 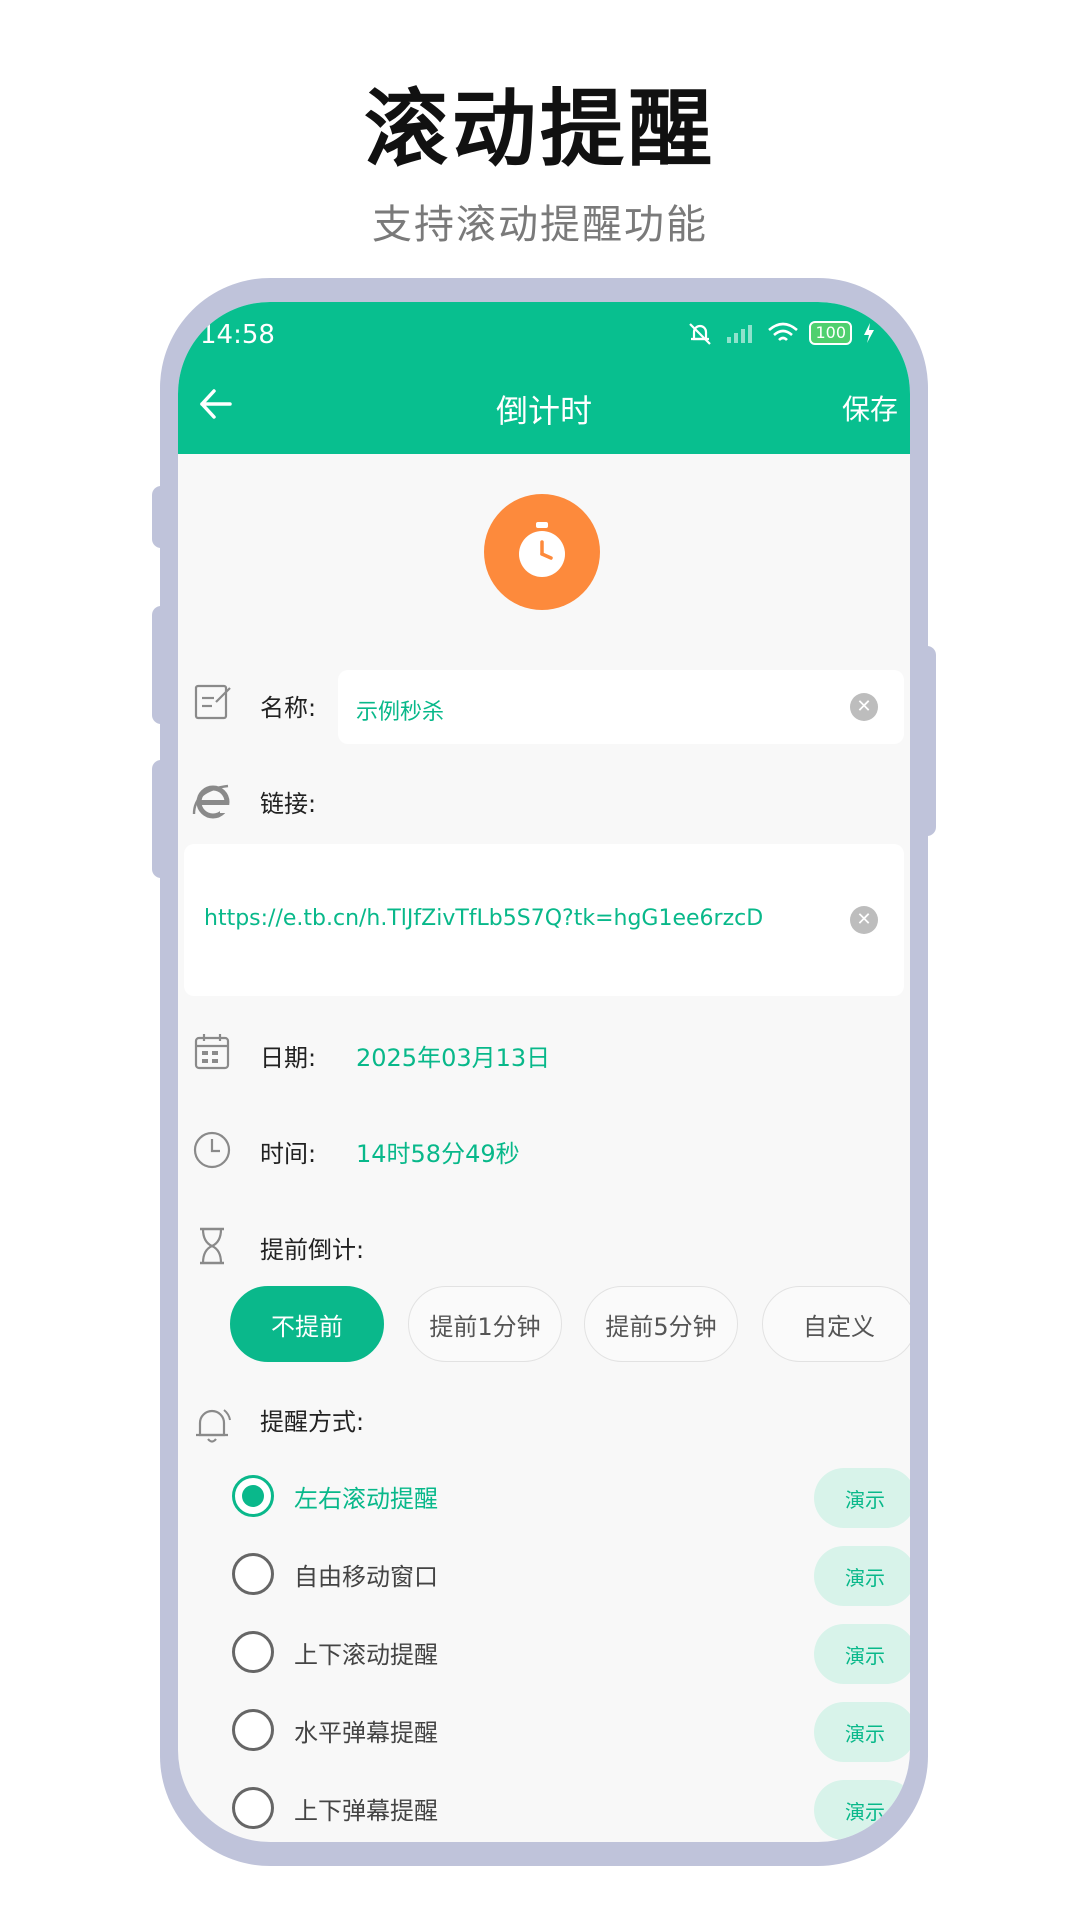 What do you see at coordinates (544, 378) in the screenshot?
I see `app-header: 14:58 100 倒计时 保存` at bounding box center [544, 378].